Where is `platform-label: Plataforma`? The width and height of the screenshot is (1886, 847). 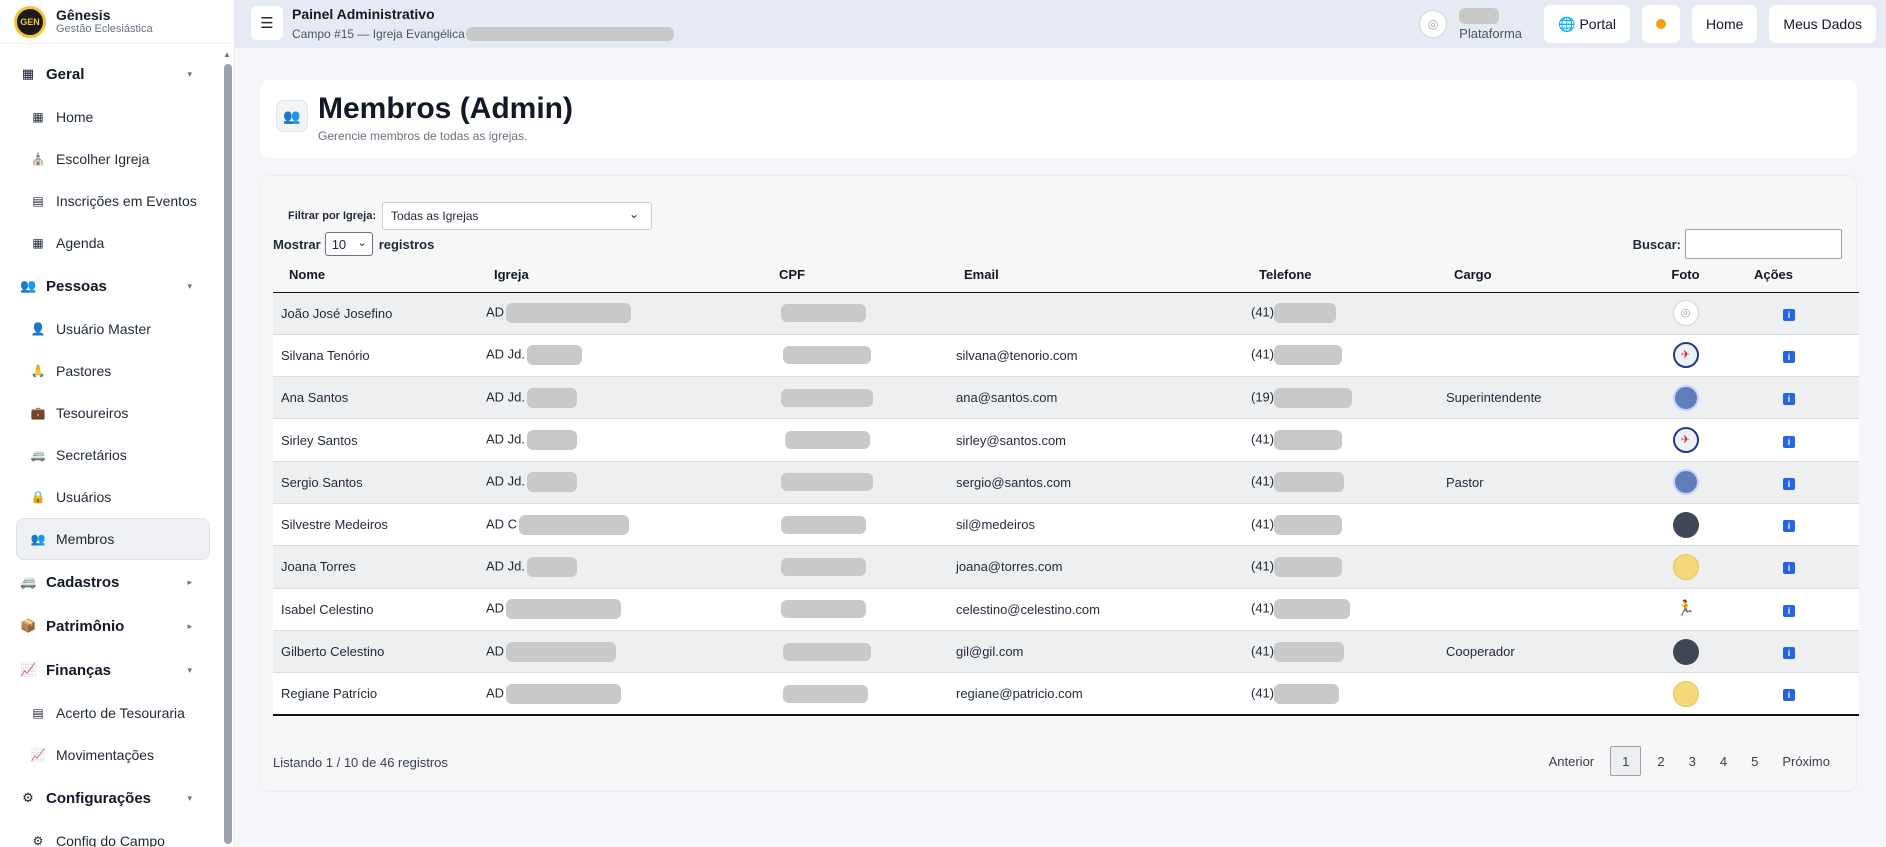
platform-label: Plataforma is located at coordinates (1491, 33).